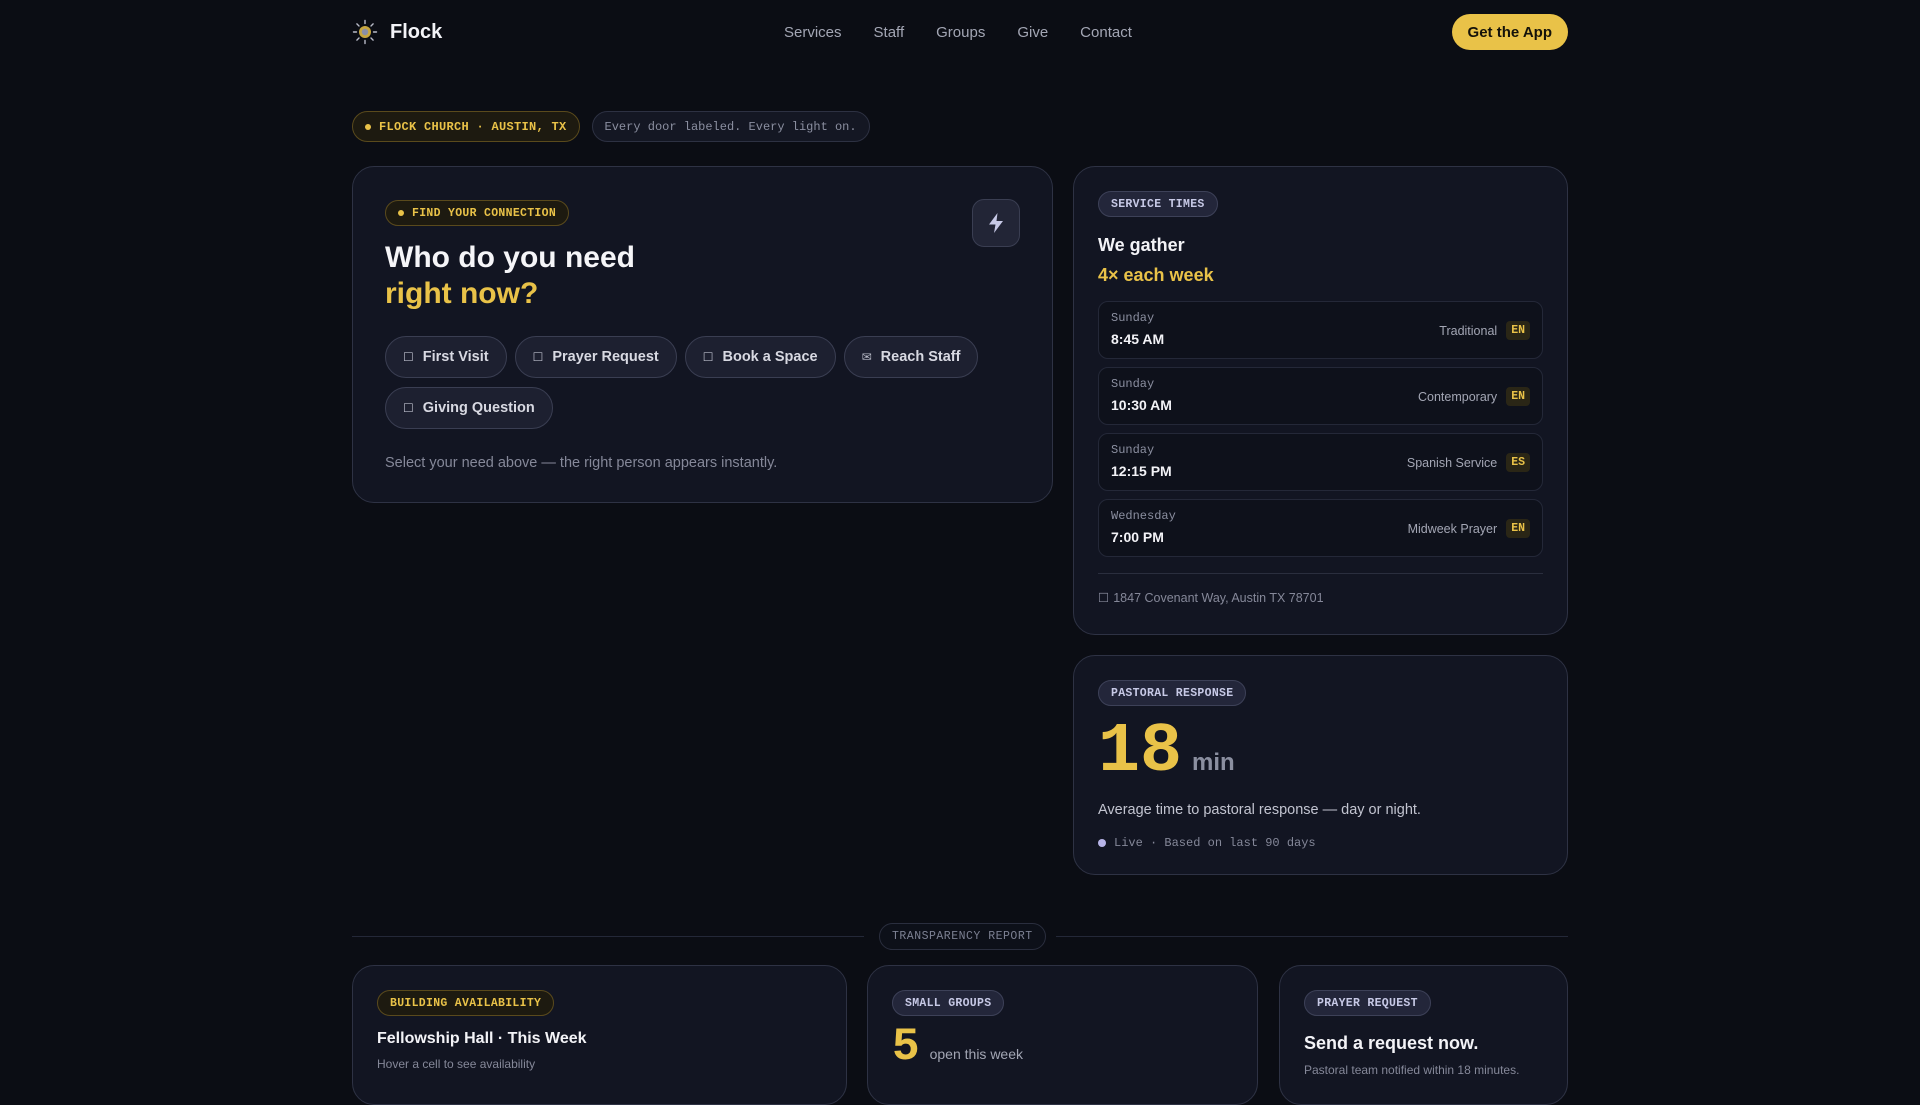 This screenshot has height=1105, width=1920. Describe the element at coordinates (1320, 462) in the screenshot. I see `service-row: Sunday 12:15 PM Spanish Service ES` at that location.